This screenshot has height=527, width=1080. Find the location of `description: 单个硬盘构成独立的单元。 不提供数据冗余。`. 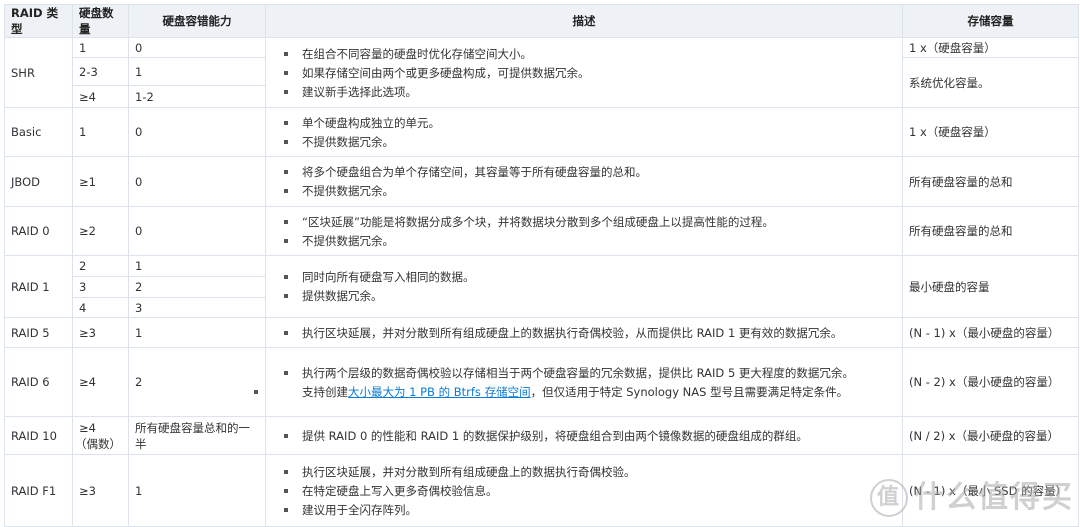

description: 单个硬盘构成独立的单元。 不提供数据冗余。 is located at coordinates (584, 132).